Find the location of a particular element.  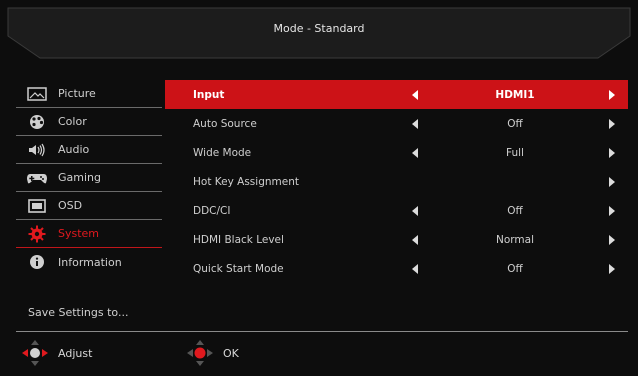

sidebar-item-label: Color is located at coordinates (72, 121).